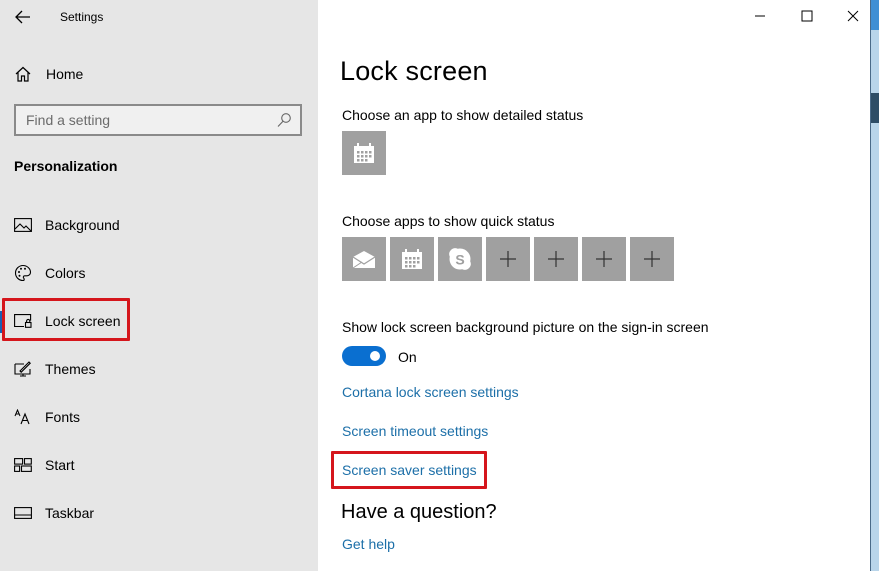  What do you see at coordinates (368, 544) in the screenshot?
I see `get-help-link: Get help` at bounding box center [368, 544].